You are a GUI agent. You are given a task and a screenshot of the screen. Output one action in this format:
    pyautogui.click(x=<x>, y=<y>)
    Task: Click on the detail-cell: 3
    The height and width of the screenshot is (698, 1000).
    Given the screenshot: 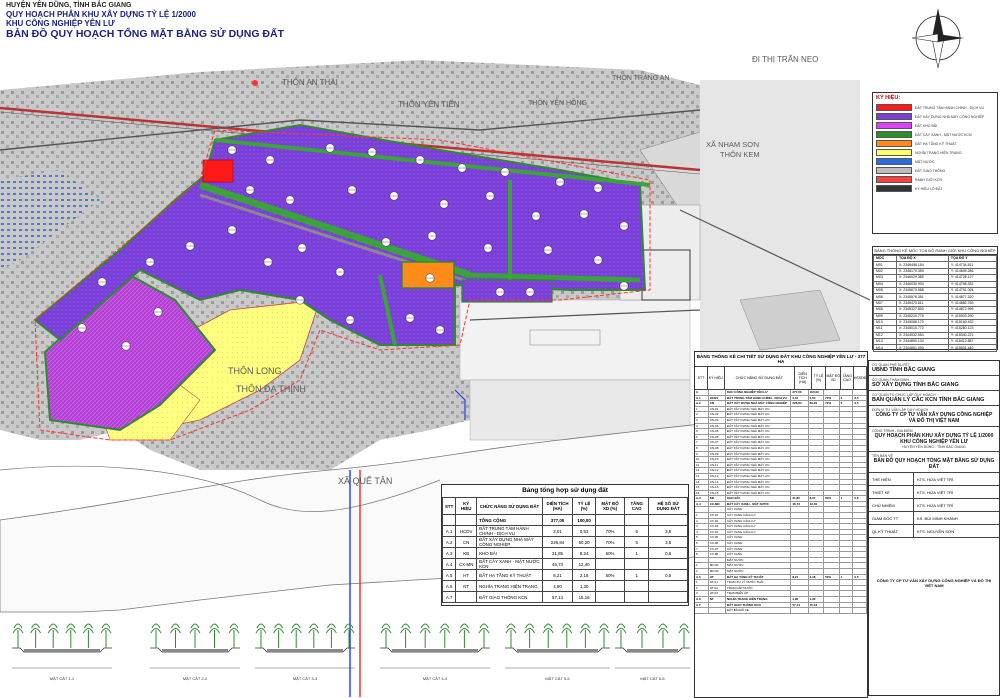 What is the action you would take?
    pyautogui.click(x=702, y=593)
    